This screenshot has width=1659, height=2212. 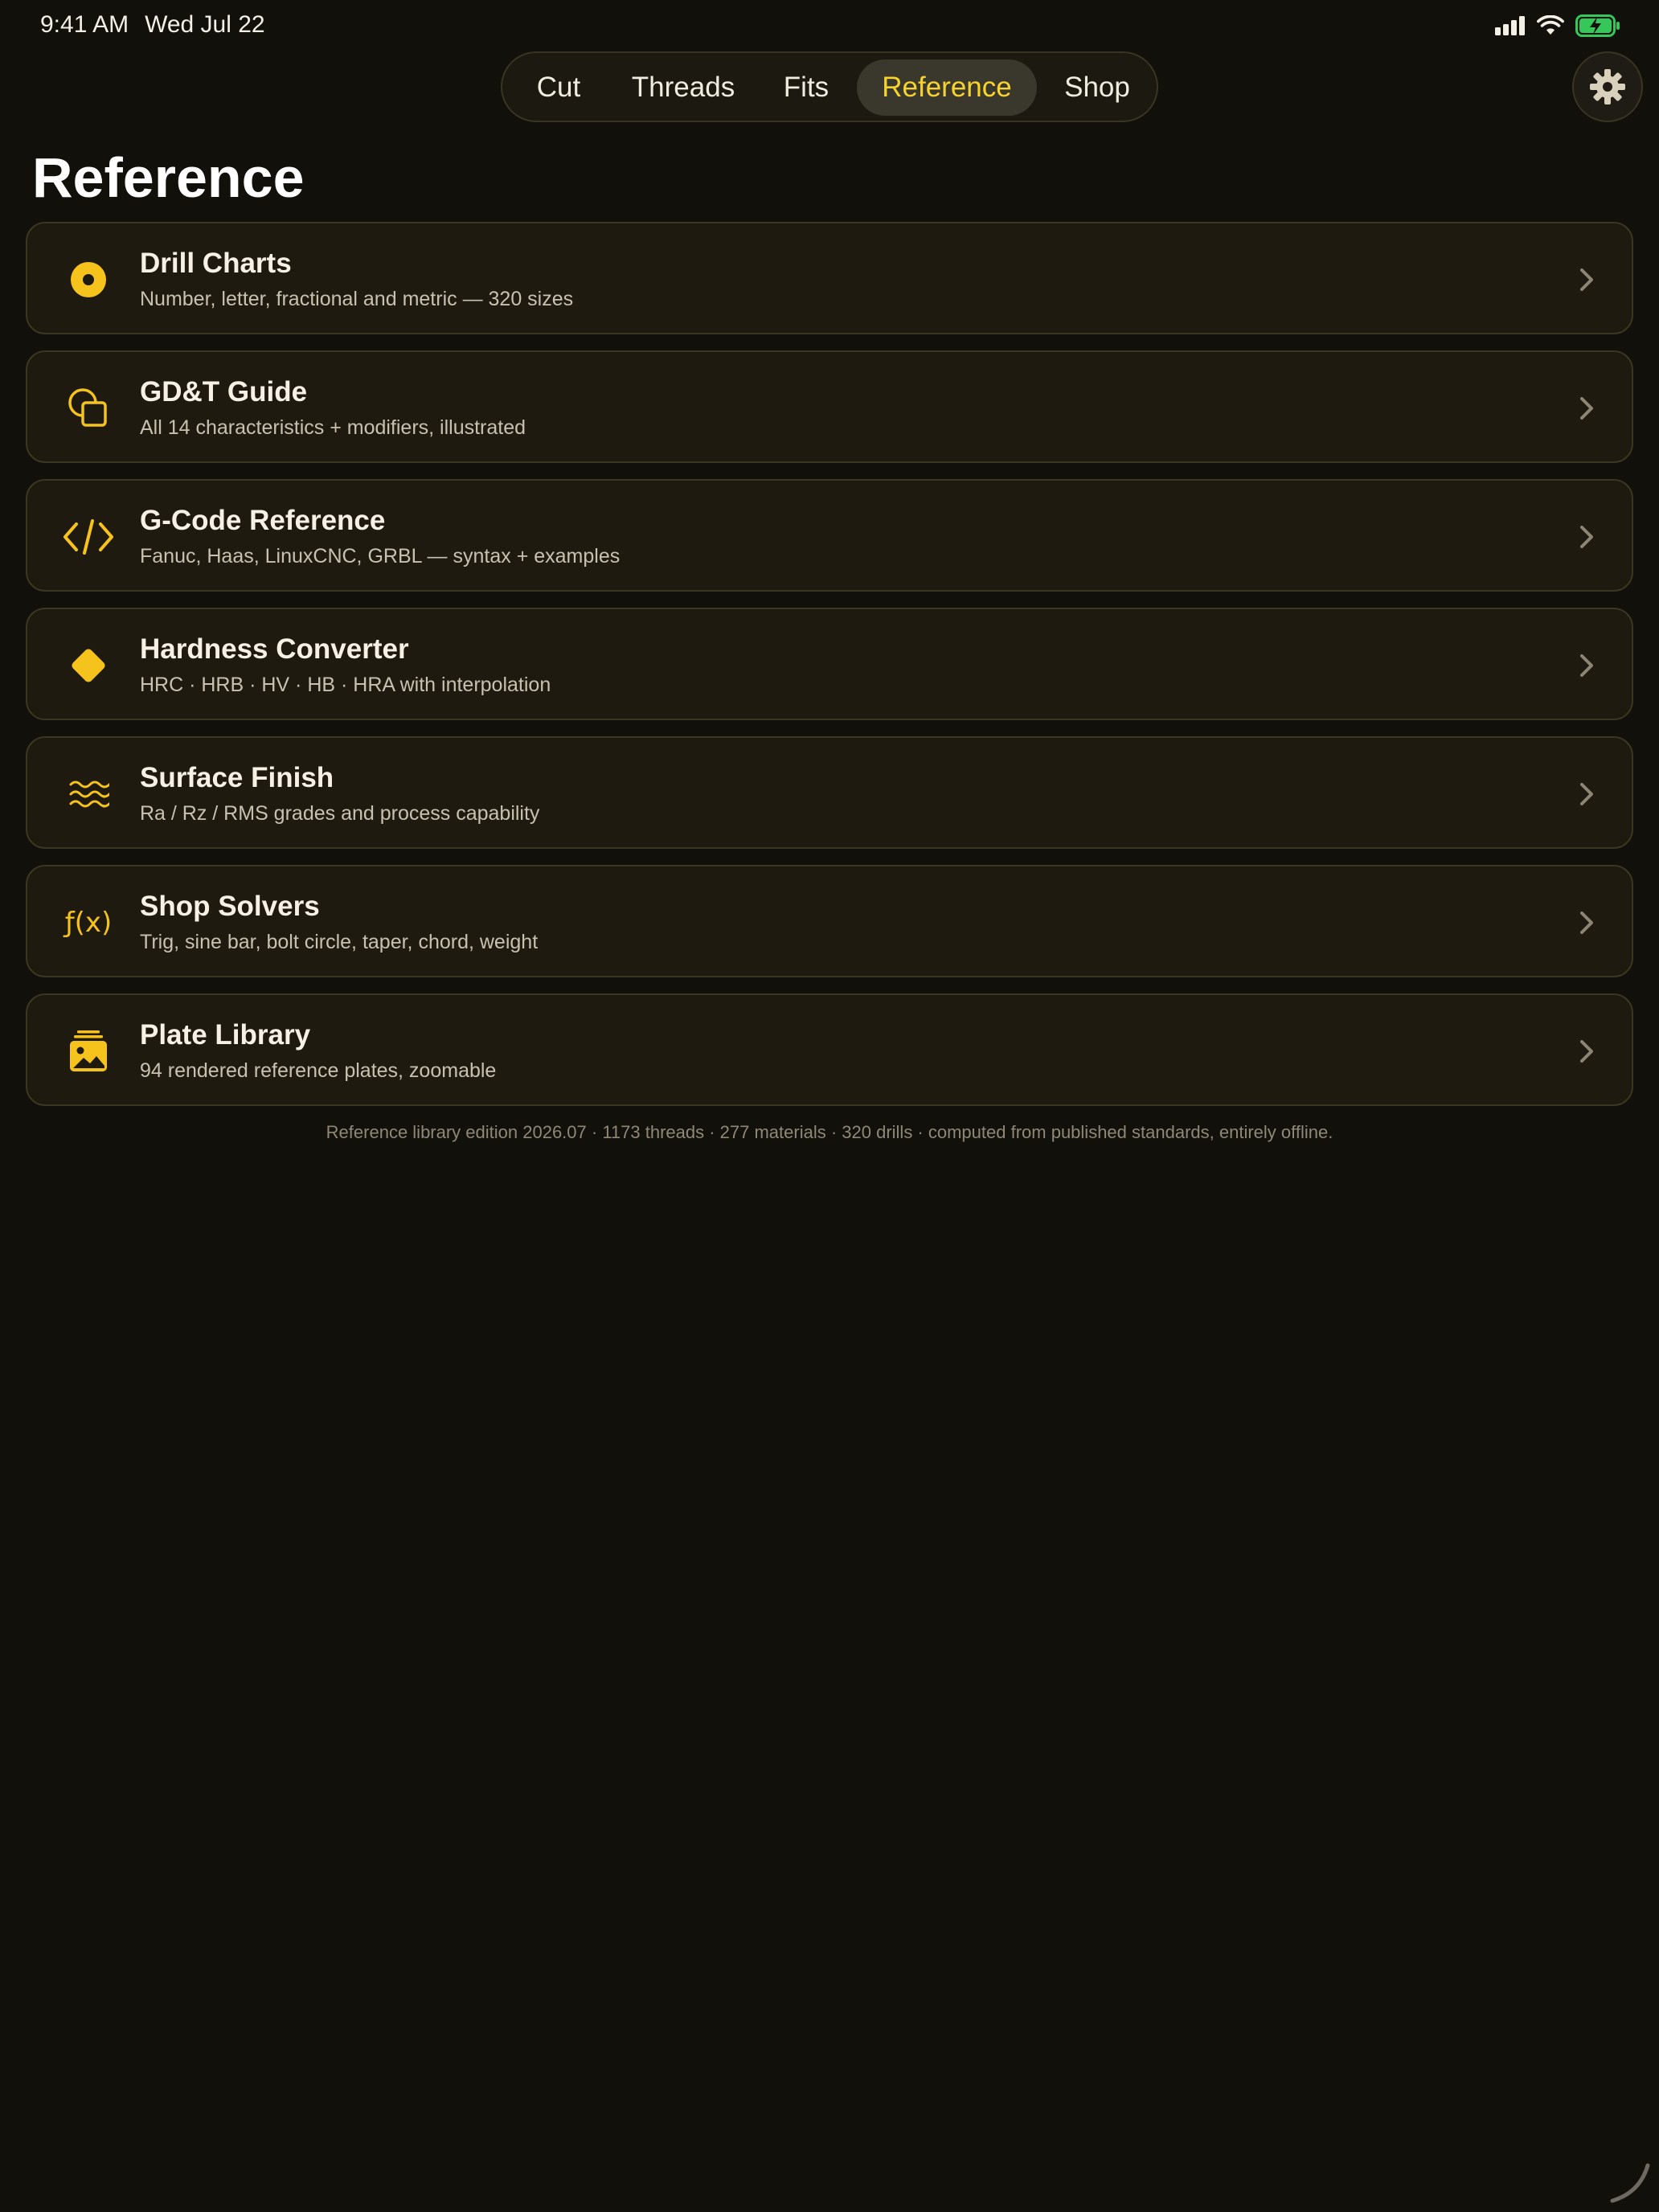 I want to click on status-time-date: 9:41 AM Wed Jul 22, so click(x=152, y=25).